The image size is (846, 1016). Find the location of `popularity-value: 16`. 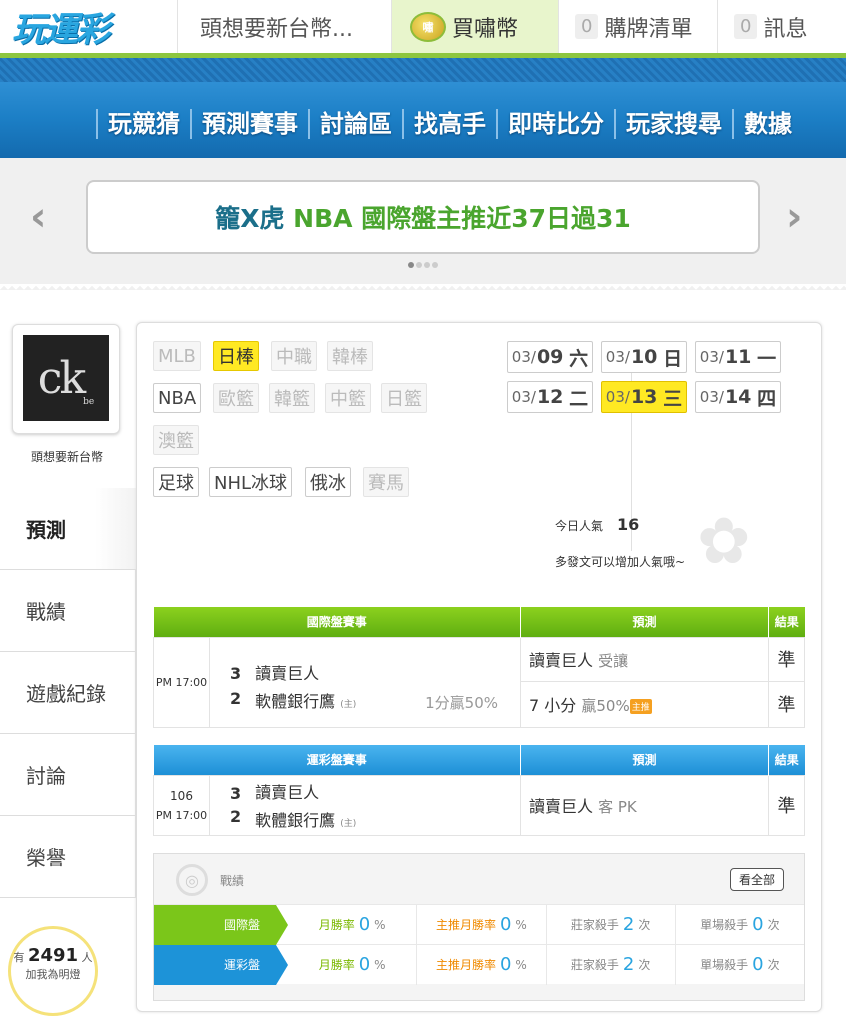

popularity-value: 16 is located at coordinates (628, 524).